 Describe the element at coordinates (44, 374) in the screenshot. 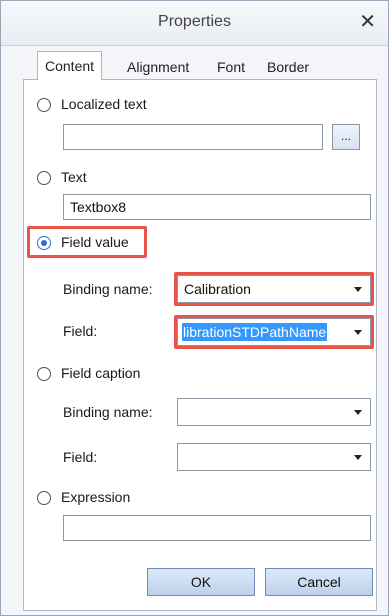

I see `field-caption-radio` at that location.